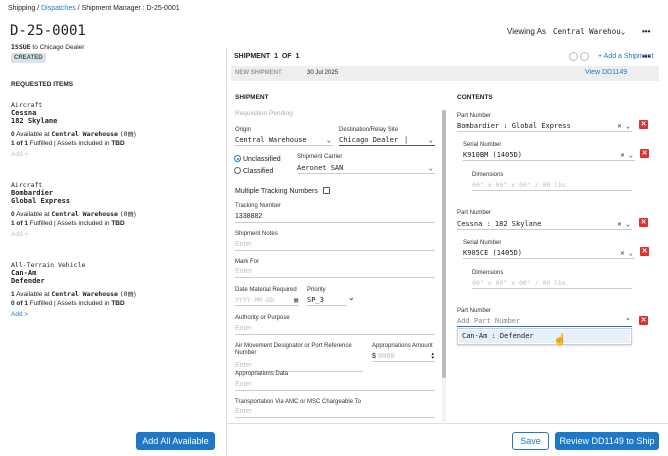  Describe the element at coordinates (387, 141) in the screenshot. I see `destination-select: Chicago Dealer | ⌄` at that location.